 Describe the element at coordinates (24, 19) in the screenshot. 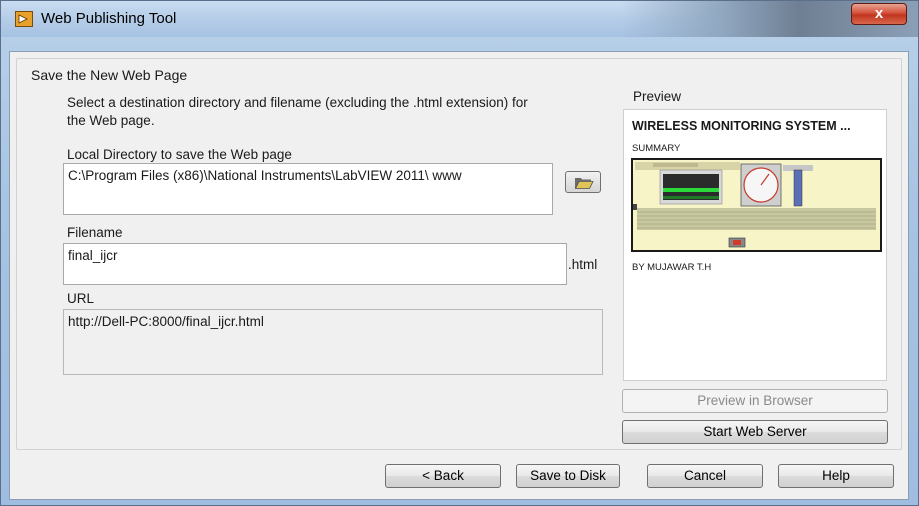

I see `labview-icon` at that location.